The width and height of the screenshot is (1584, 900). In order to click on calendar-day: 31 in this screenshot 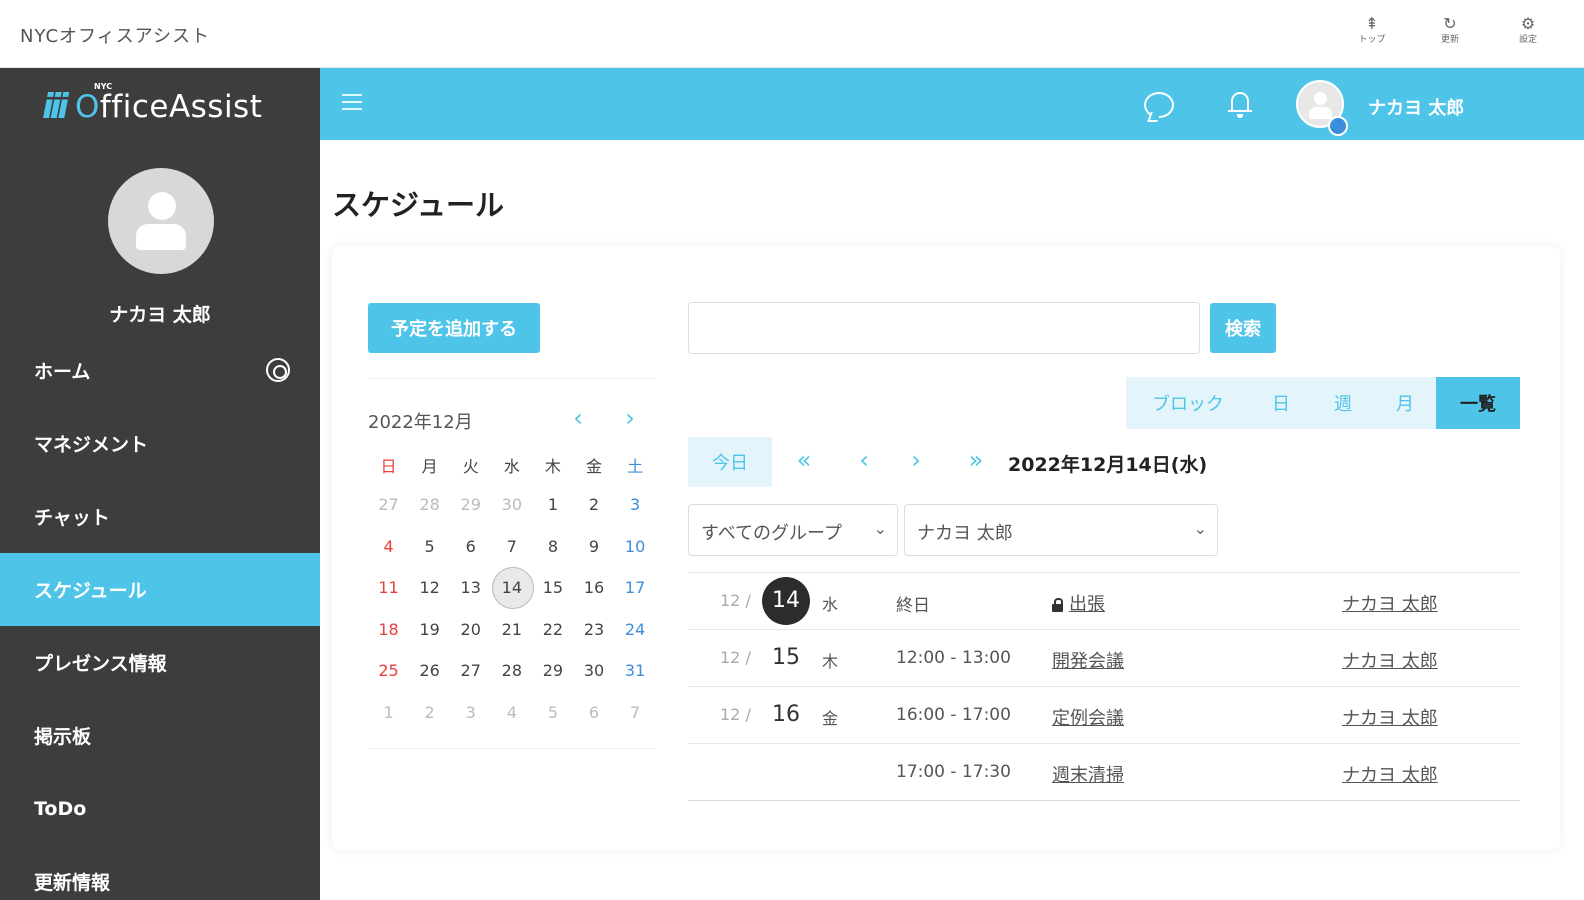, I will do `click(635, 670)`.